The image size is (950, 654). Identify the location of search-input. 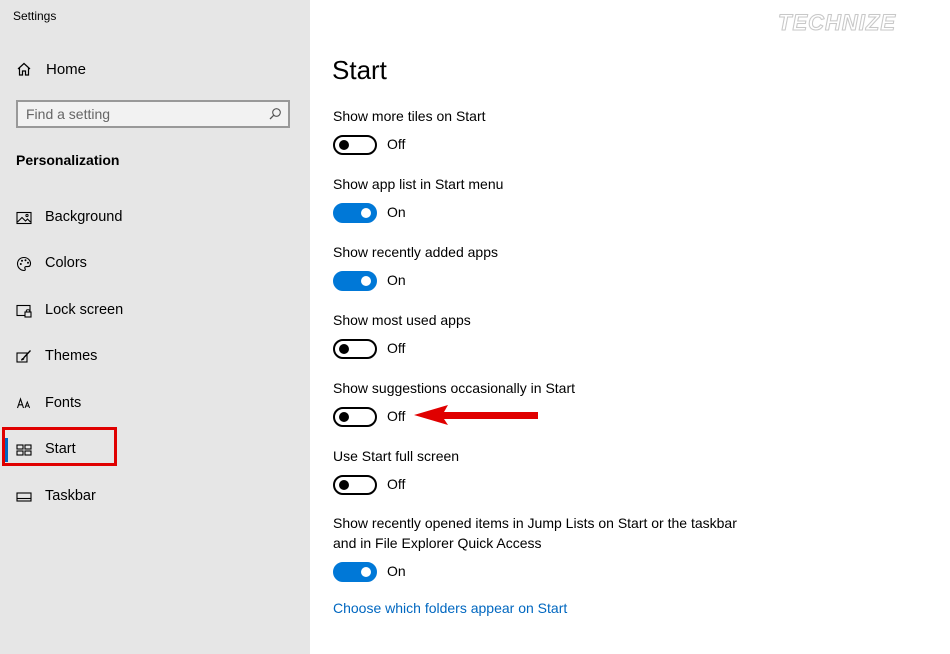
(141, 114).